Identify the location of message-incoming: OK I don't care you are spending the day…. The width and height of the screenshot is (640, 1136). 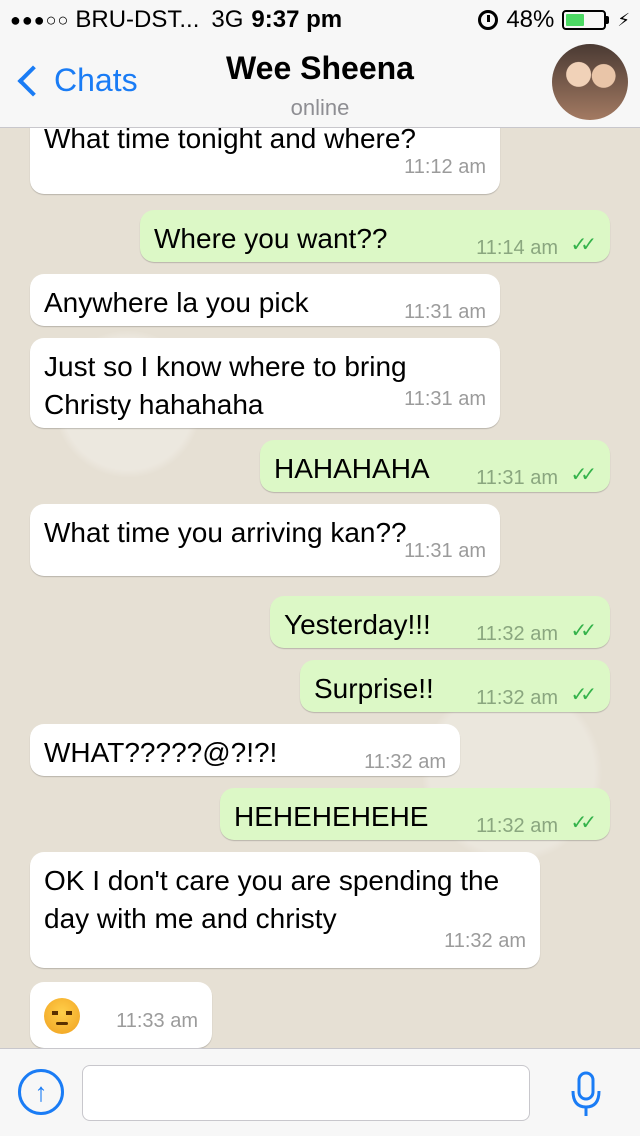
(285, 910).